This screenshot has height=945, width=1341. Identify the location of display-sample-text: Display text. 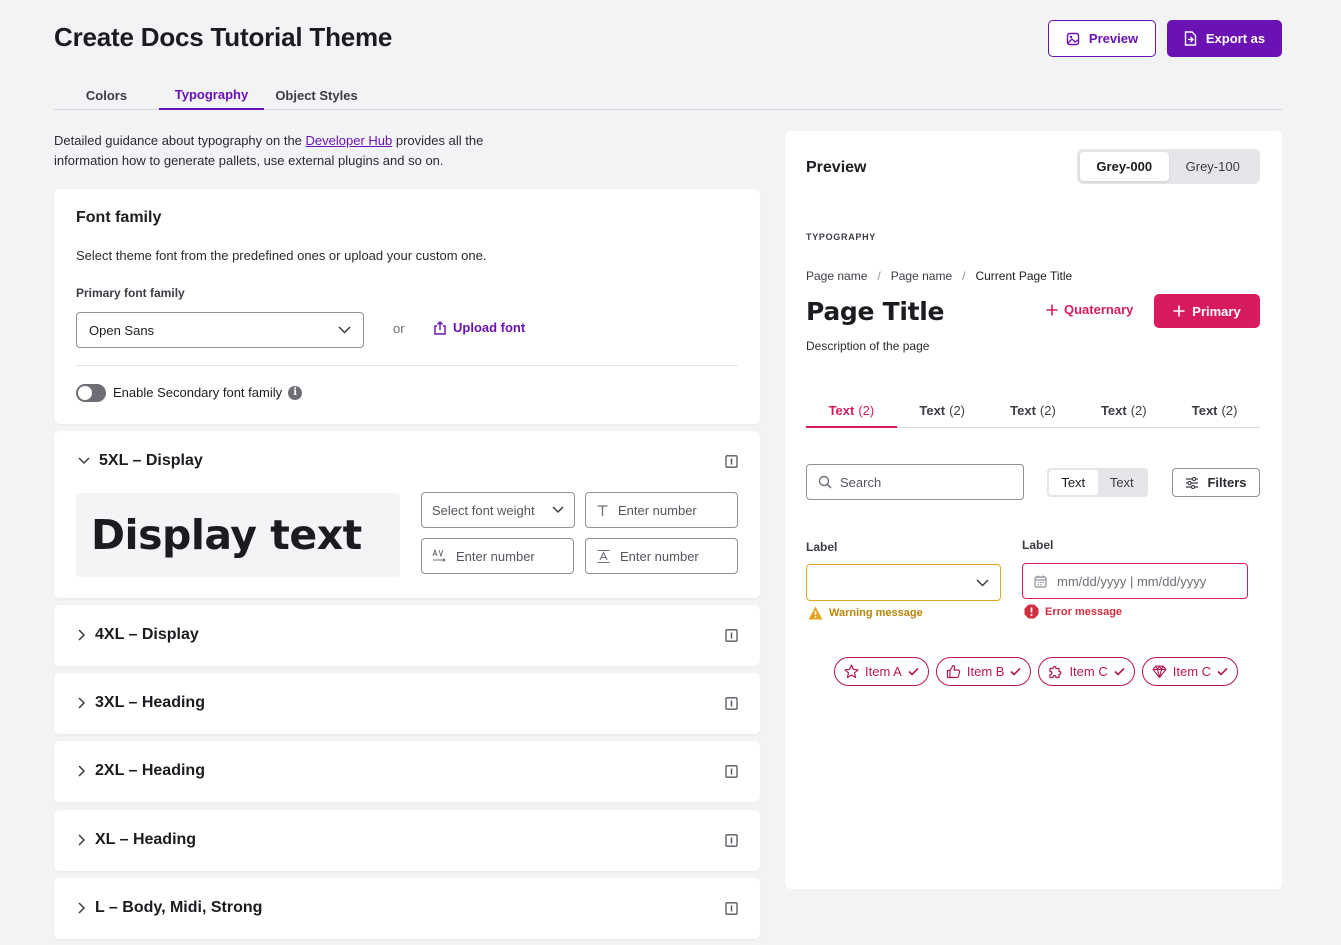
(226, 535).